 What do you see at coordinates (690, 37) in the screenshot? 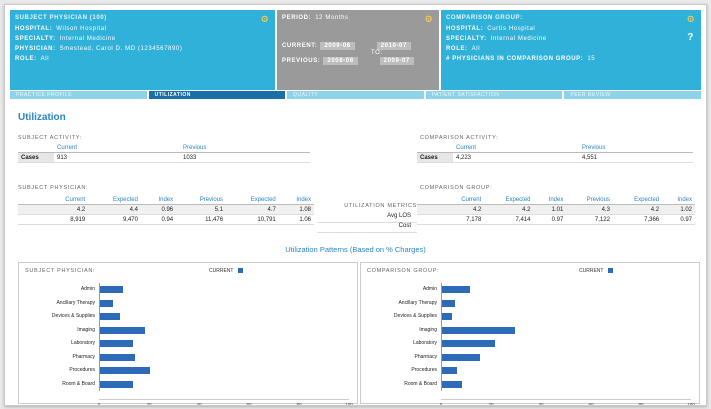
I see `help-icon: ?` at bounding box center [690, 37].